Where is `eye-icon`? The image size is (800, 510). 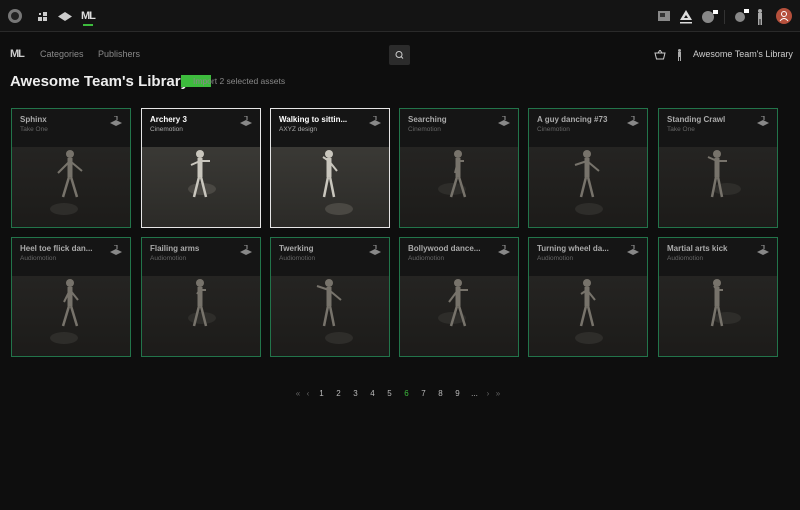 eye-icon is located at coordinates (65, 16).